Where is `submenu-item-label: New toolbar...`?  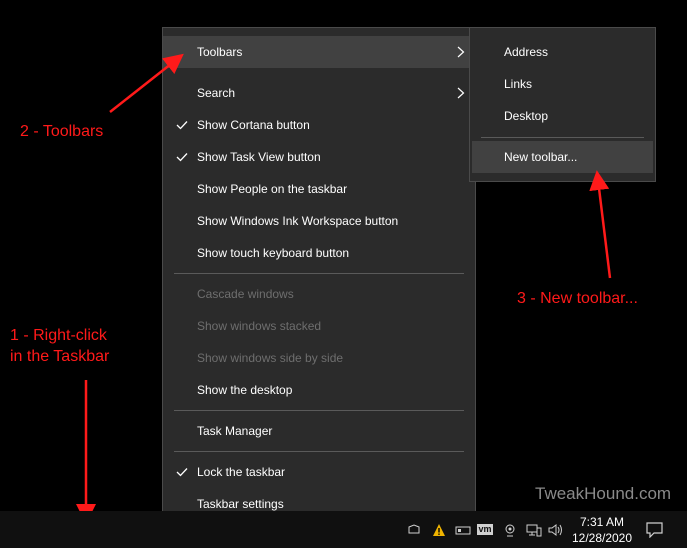
submenu-item-label: New toolbar... is located at coordinates (541, 157).